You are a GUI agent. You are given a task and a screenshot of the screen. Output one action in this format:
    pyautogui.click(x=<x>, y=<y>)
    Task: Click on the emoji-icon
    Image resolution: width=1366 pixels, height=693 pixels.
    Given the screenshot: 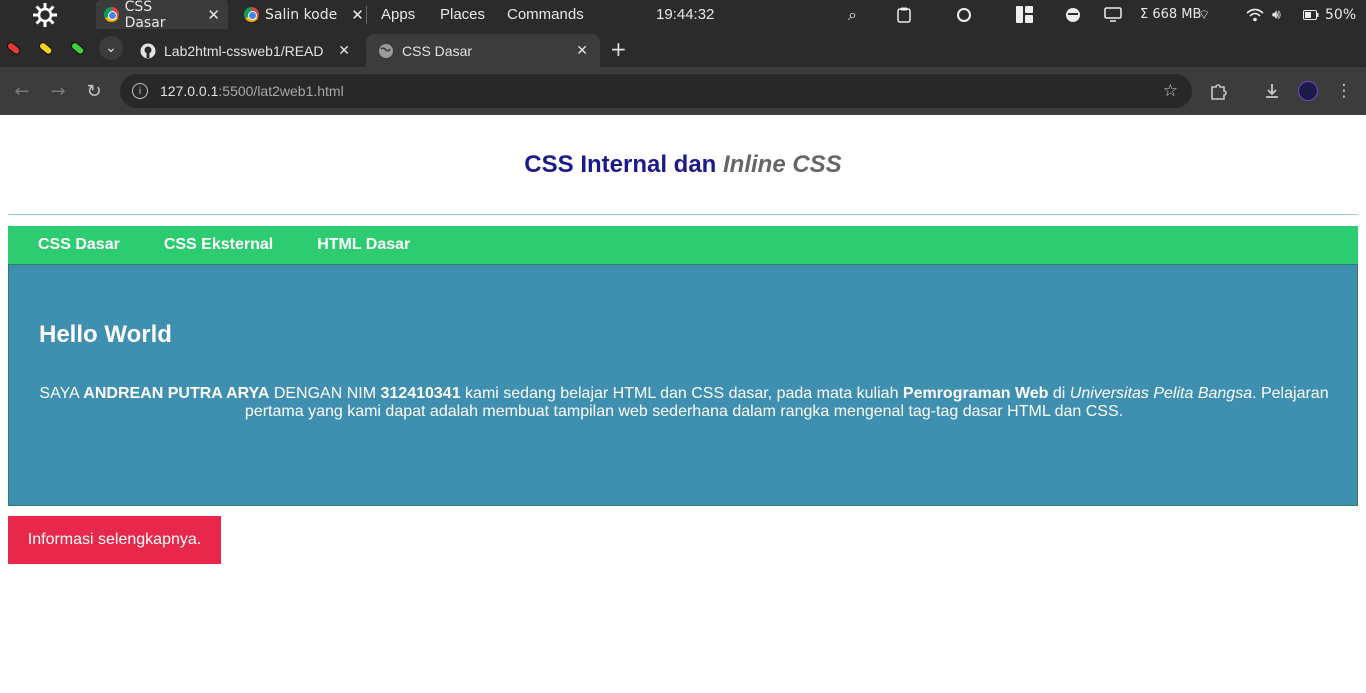 What is the action you would take?
    pyautogui.click(x=1073, y=14)
    